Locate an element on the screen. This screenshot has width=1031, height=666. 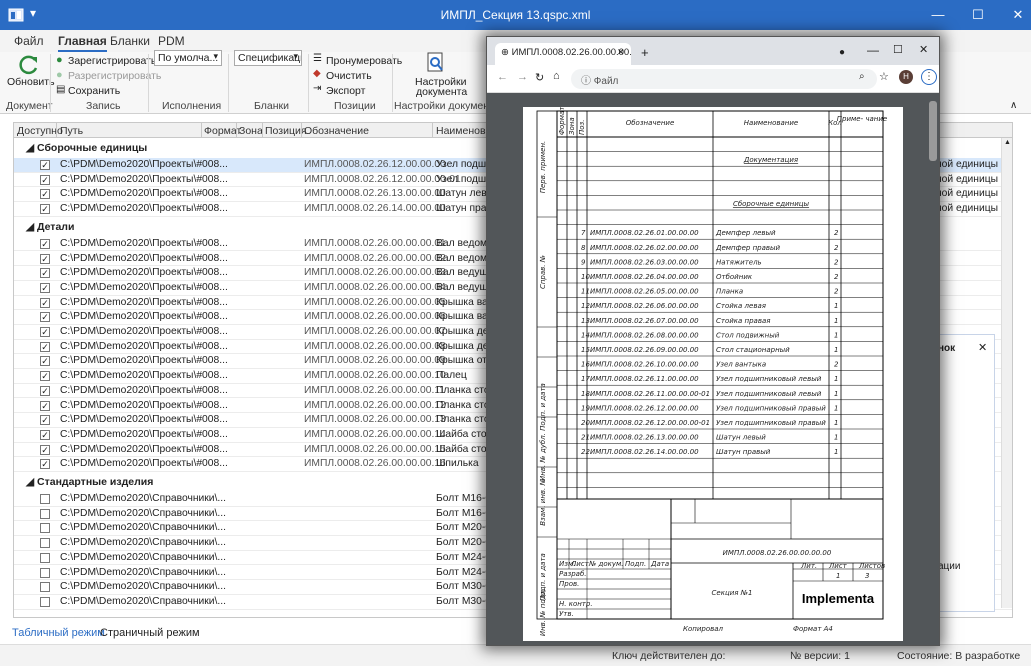
refresh-button: Обновить is located at coordinates (31, 82).